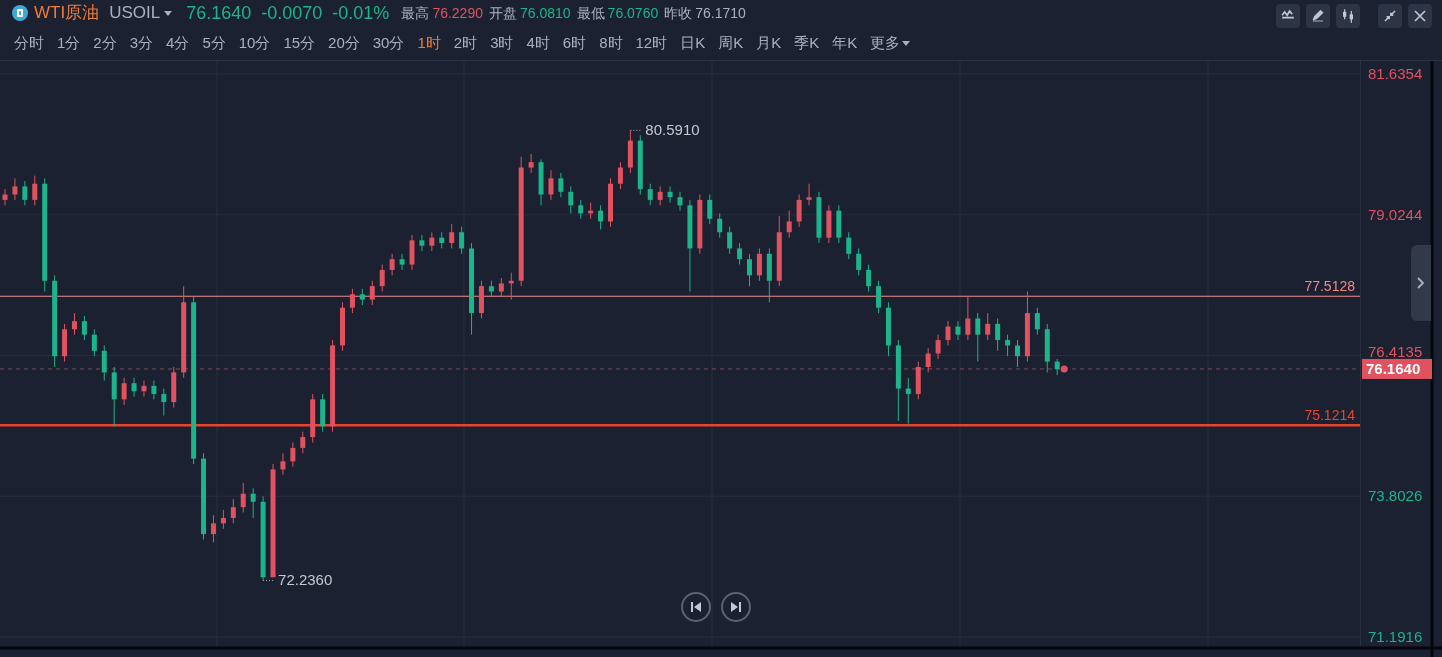 The width and height of the screenshot is (1442, 657). Describe the element at coordinates (69, 43) in the screenshot. I see `interval-tab: 1分` at that location.